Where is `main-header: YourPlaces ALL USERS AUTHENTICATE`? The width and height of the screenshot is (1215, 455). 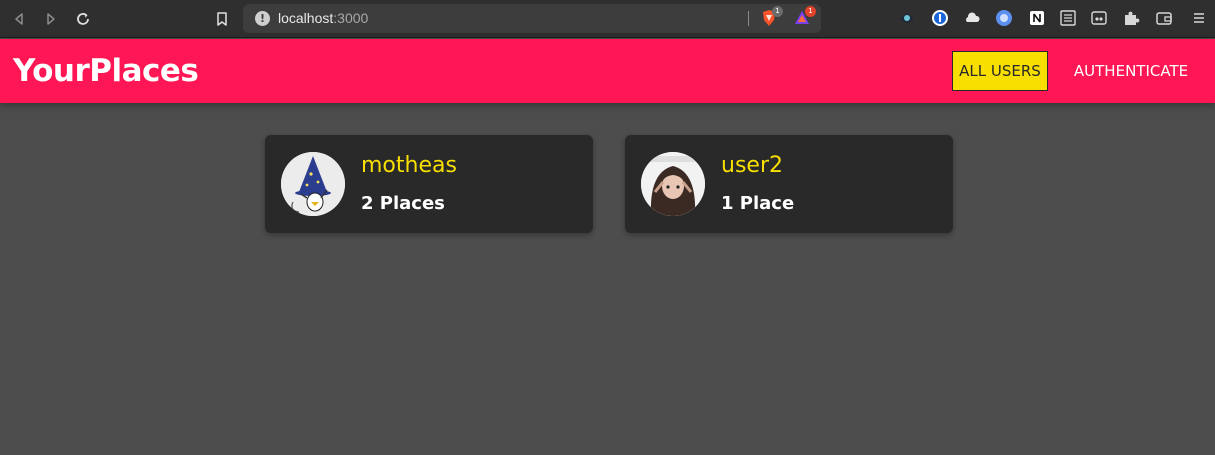
main-header: YourPlaces ALL USERS AUTHENTICATE is located at coordinates (607, 71).